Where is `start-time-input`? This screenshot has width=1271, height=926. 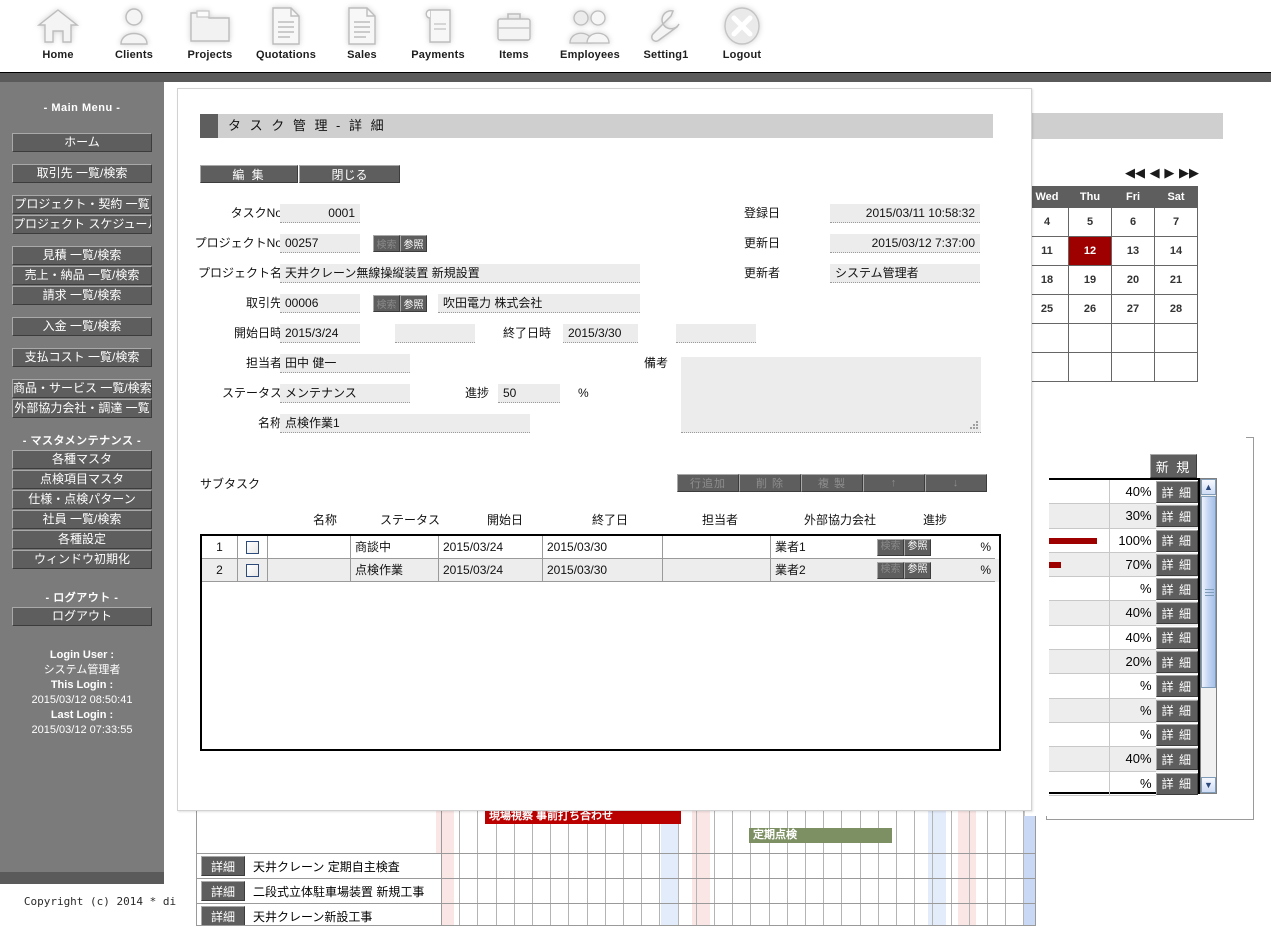
start-time-input is located at coordinates (435, 333).